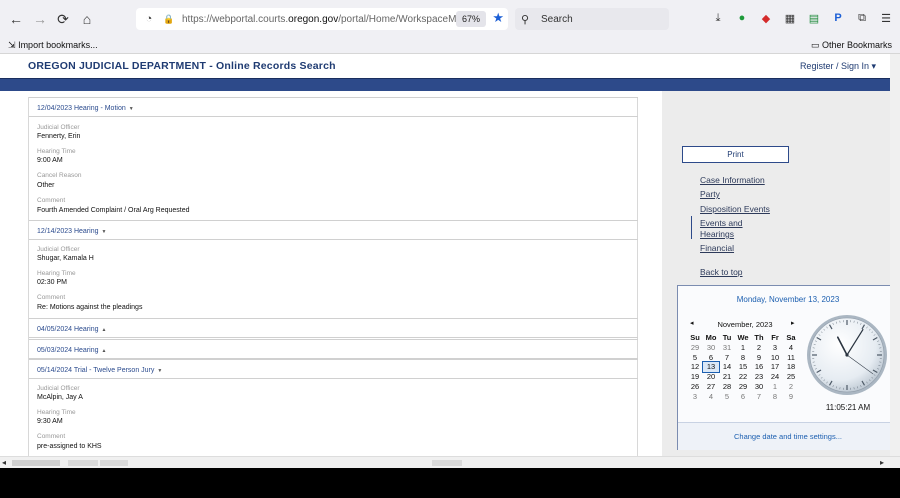 The width and height of the screenshot is (900, 498). What do you see at coordinates (793, 323) in the screenshot?
I see `next-month-icon: ▸` at bounding box center [793, 323].